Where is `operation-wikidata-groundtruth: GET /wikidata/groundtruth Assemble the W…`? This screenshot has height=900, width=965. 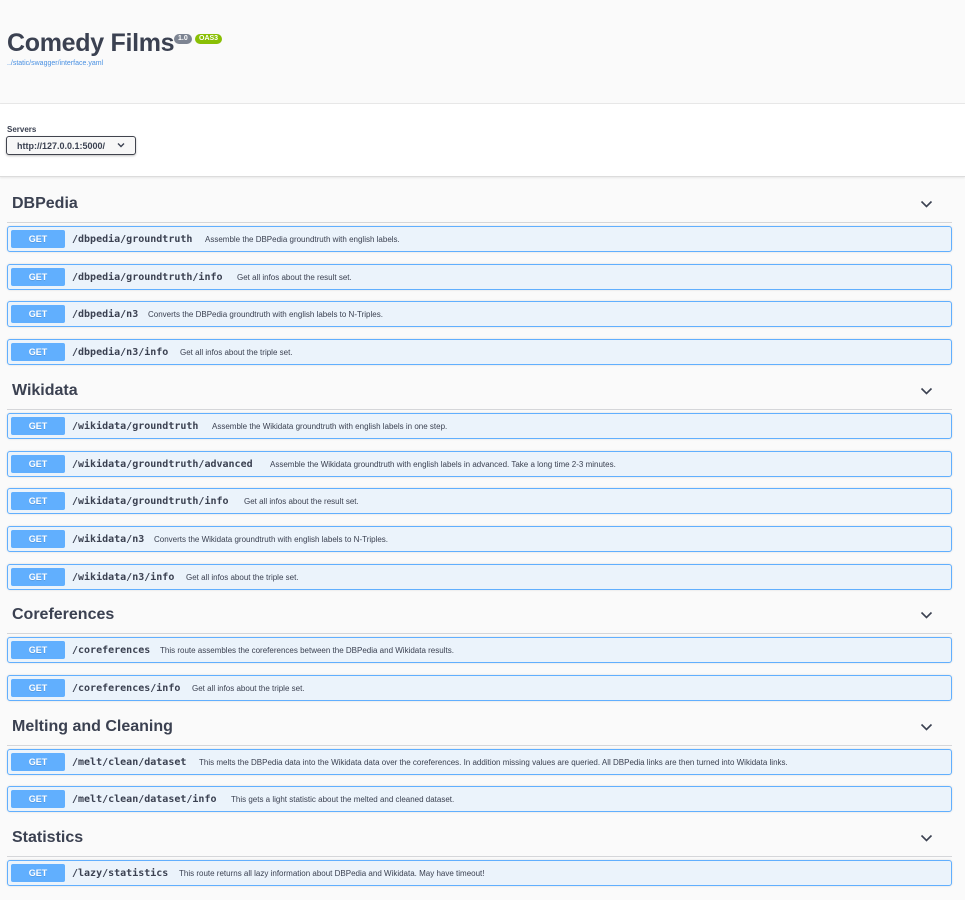
operation-wikidata-groundtruth: GET /wikidata/groundtruth Assemble the W… is located at coordinates (479, 426).